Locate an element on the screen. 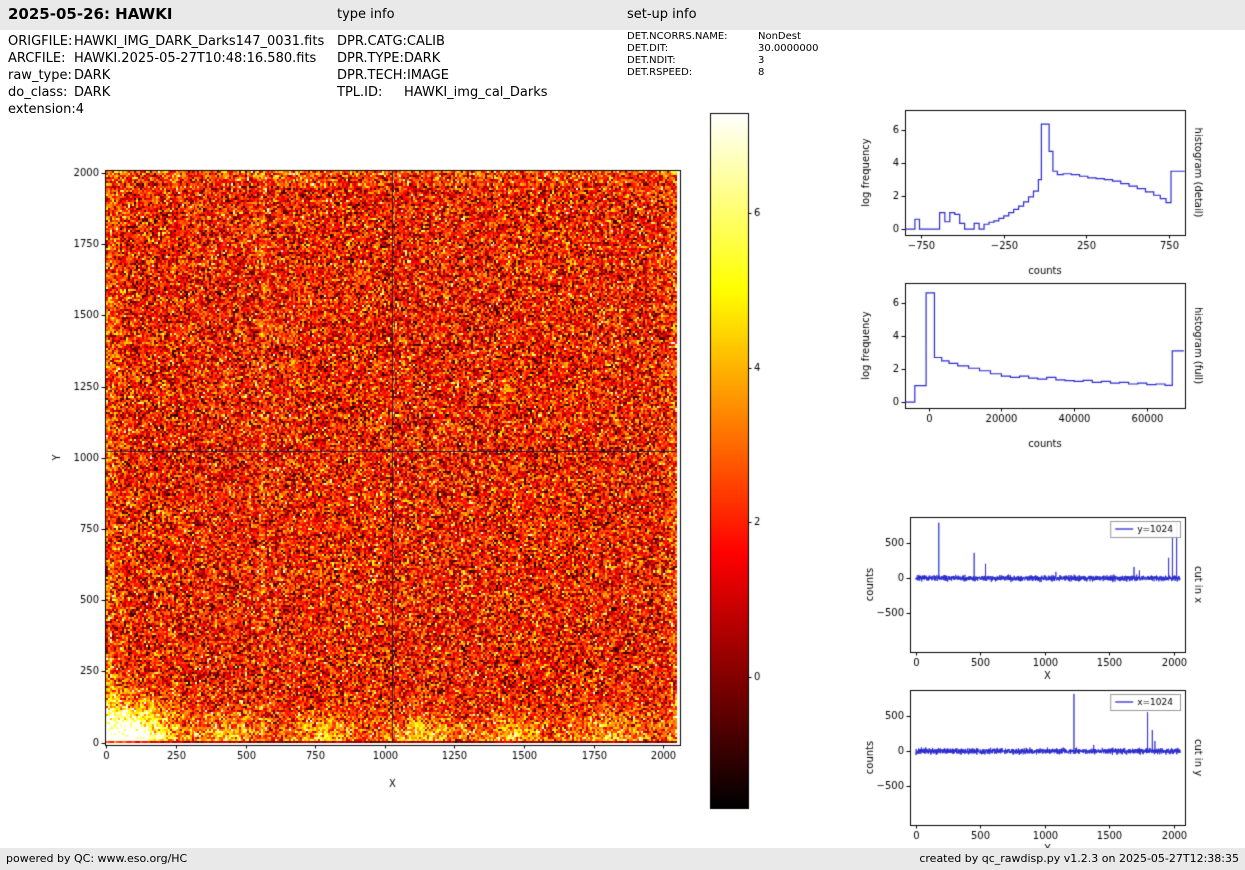  meta-row-dpr-tech: DPR.TECH: IMAGE is located at coordinates (442, 75).